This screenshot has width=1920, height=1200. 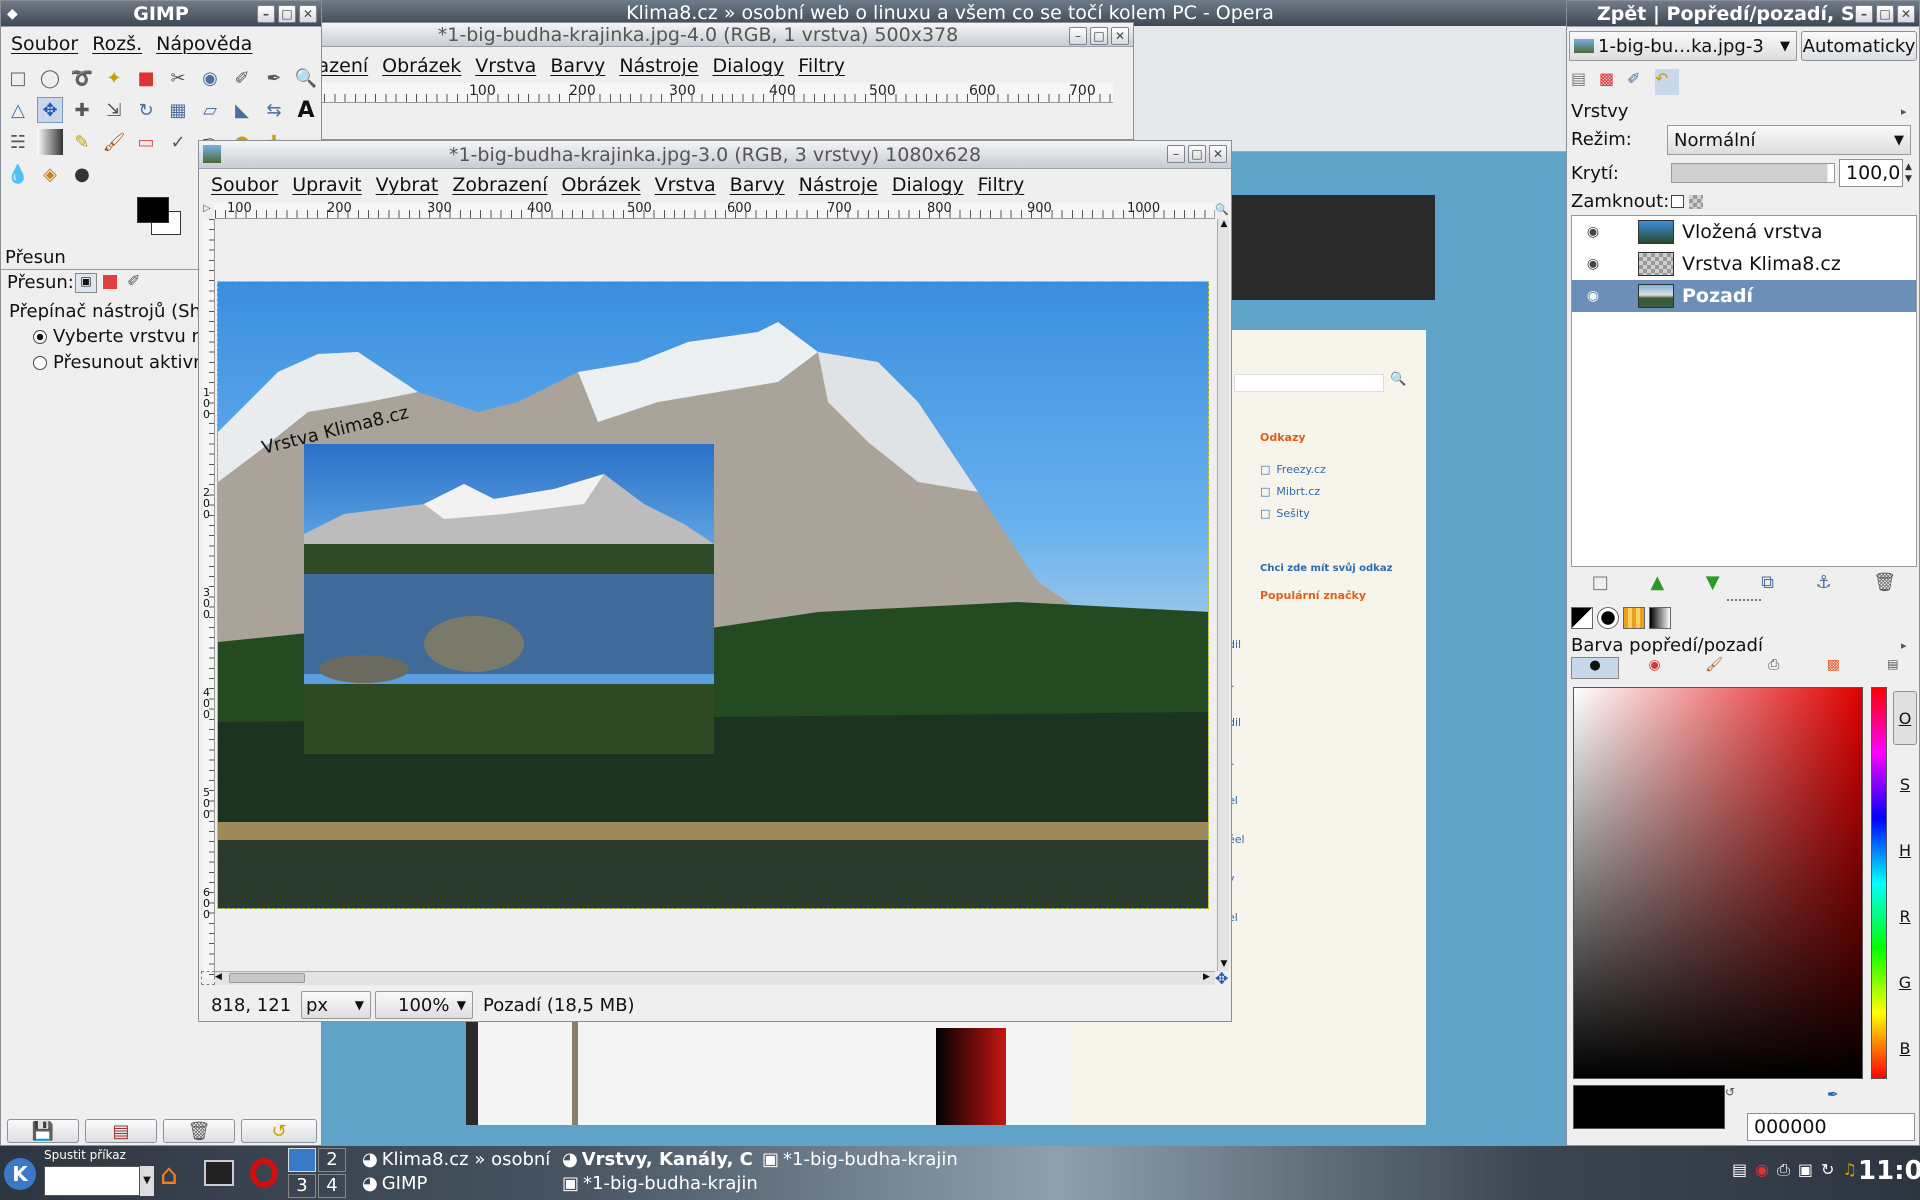 I want to click on menu-help: Nápověda, so click(x=204, y=44).